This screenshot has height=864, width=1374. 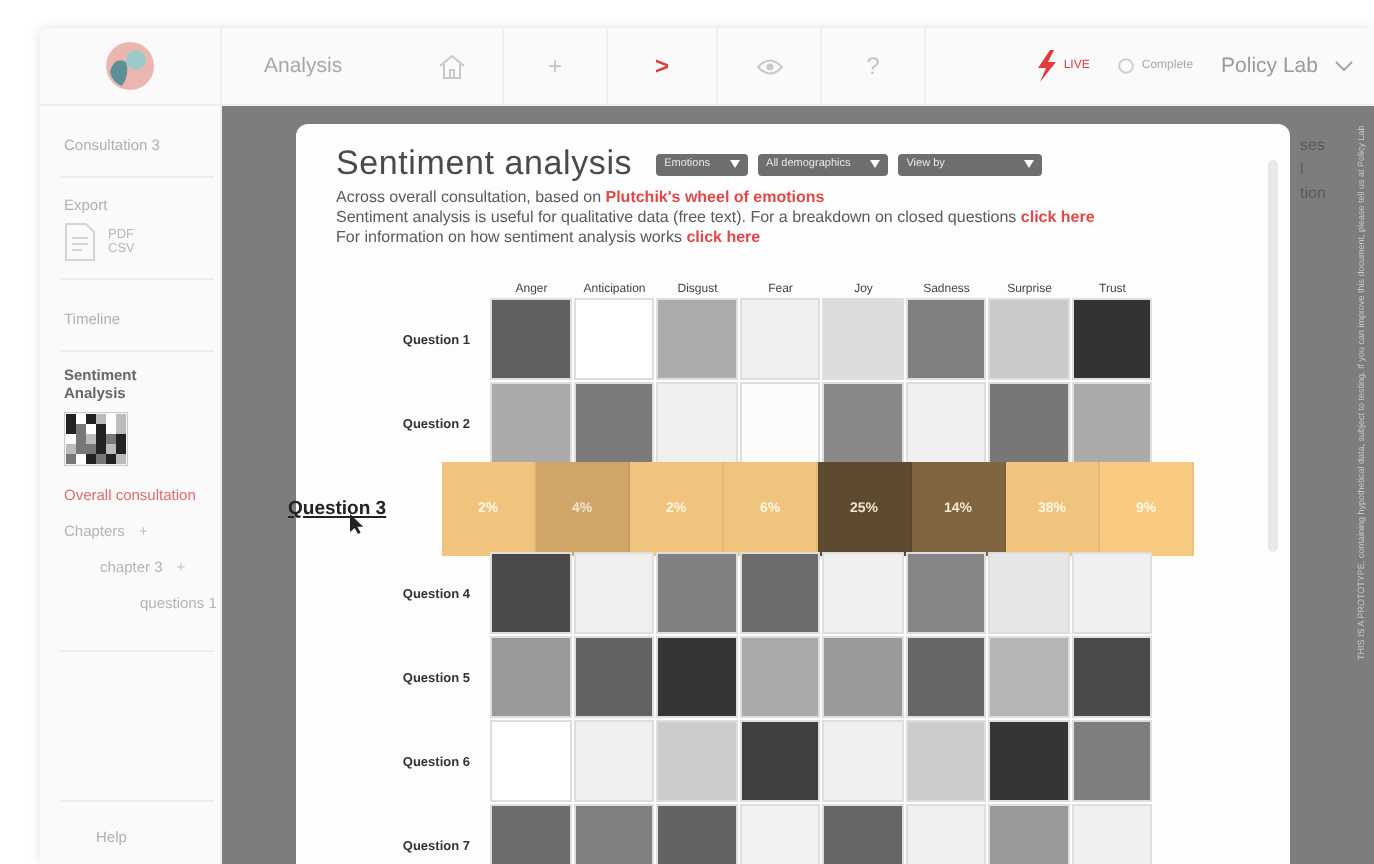 What do you see at coordinates (715, 197) in the screenshot?
I see `text-link: Plutchik's wheel of emotions` at bounding box center [715, 197].